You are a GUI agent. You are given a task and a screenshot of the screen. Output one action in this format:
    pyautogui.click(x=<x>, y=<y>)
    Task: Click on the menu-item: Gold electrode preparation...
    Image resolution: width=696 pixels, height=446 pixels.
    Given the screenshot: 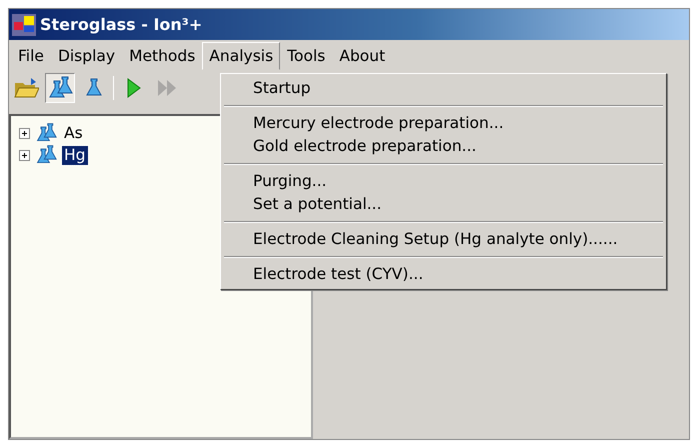 What is the action you would take?
    pyautogui.click(x=443, y=146)
    